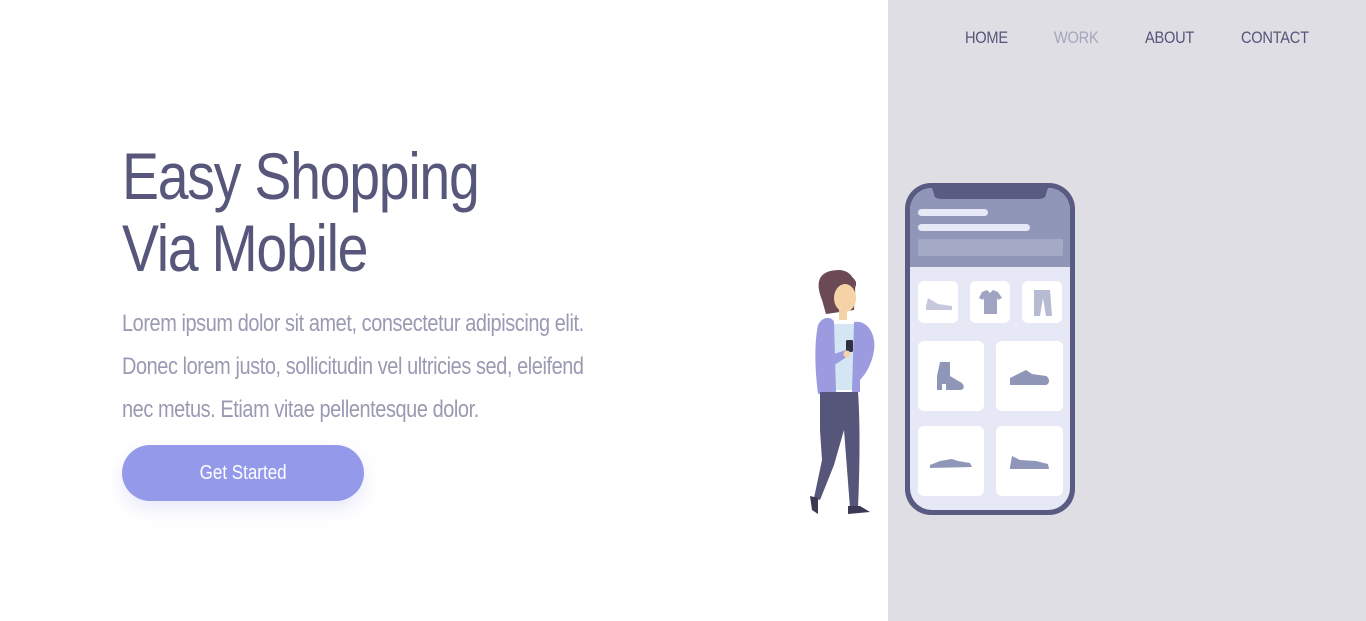 The height and width of the screenshot is (621, 1366). I want to click on nav-work: WORK, so click(1076, 38).